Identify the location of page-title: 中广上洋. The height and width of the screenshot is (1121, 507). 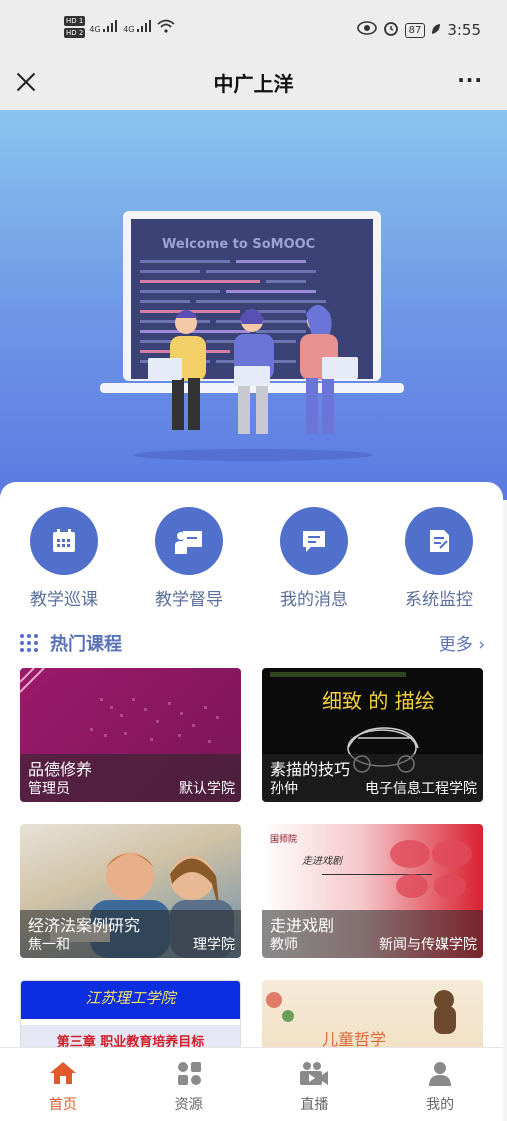
(253, 84).